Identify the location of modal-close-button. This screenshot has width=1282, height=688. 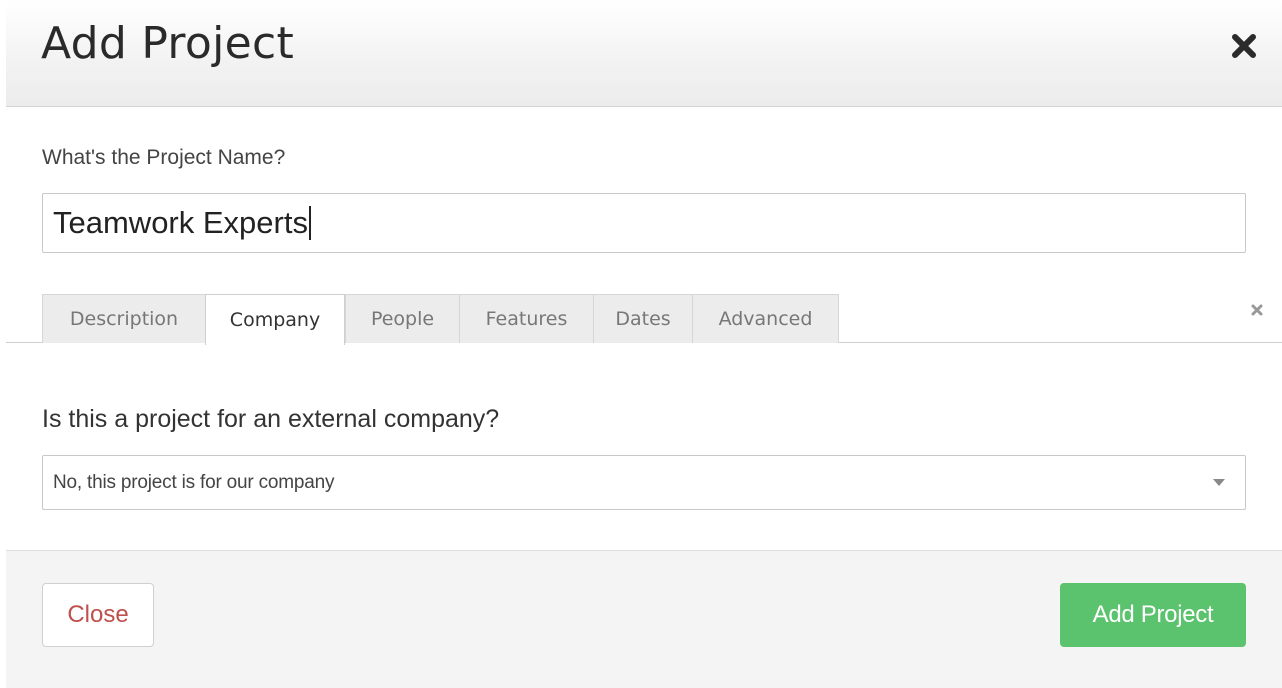
(1244, 46).